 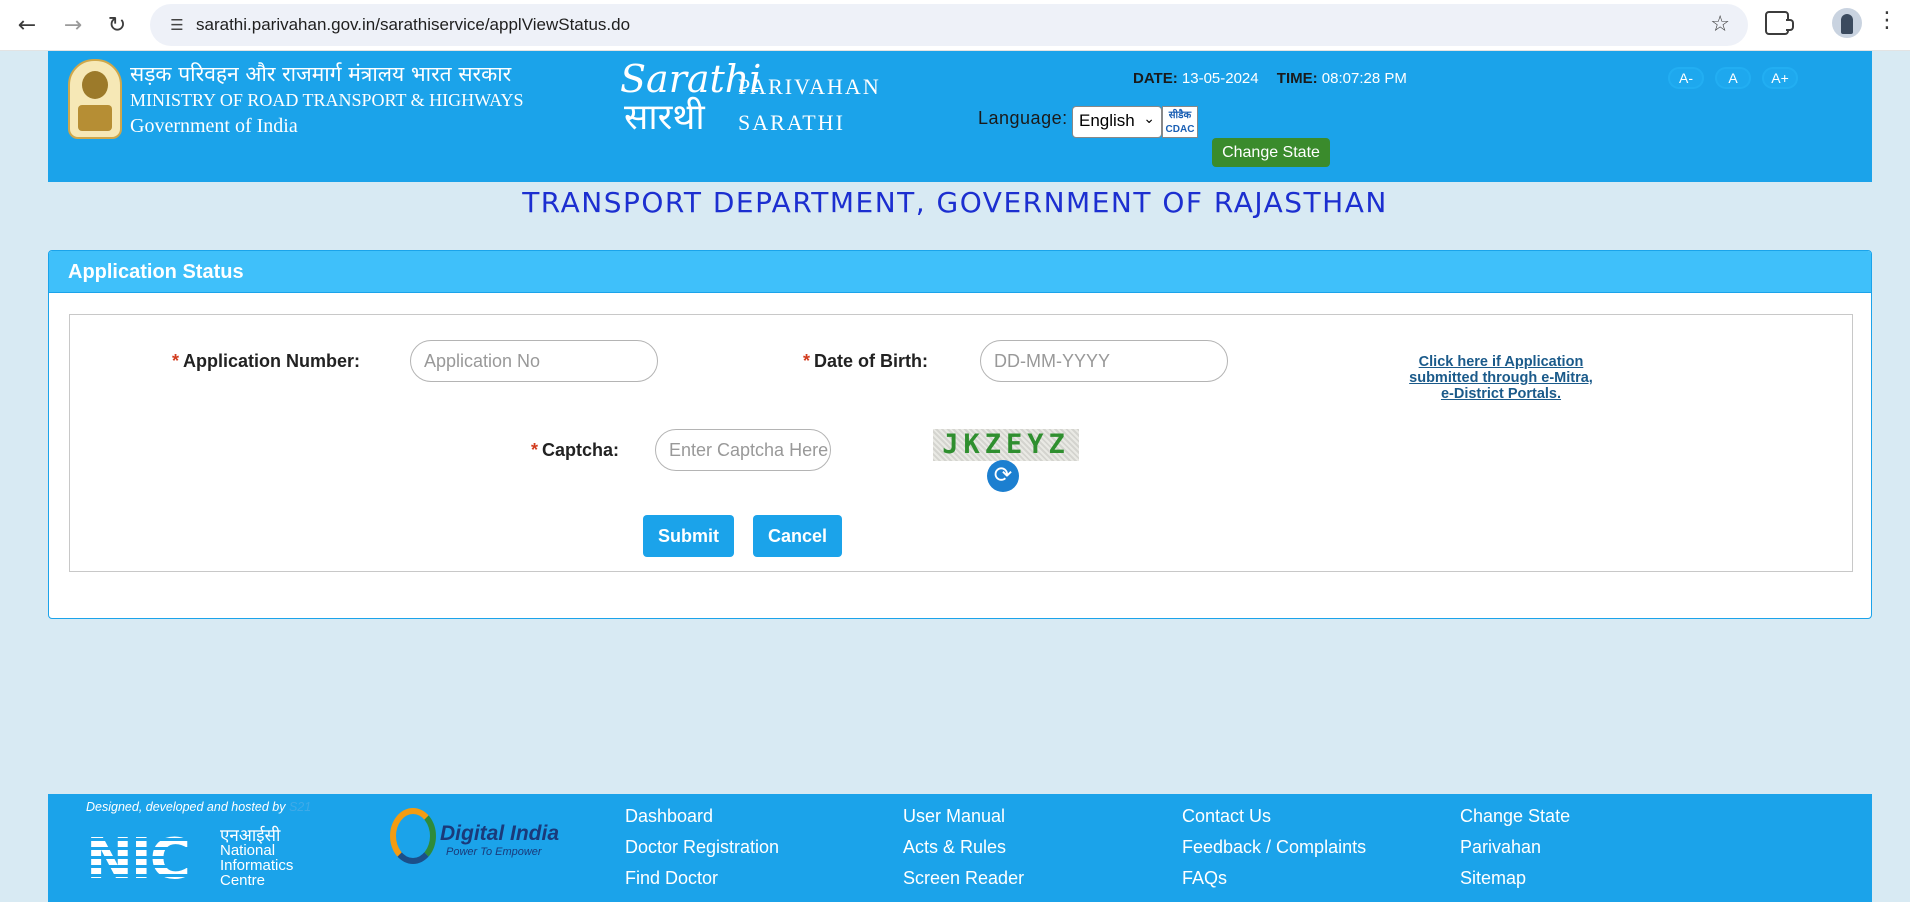 What do you see at coordinates (1107, 120) in the screenshot?
I see `language-selected: English` at bounding box center [1107, 120].